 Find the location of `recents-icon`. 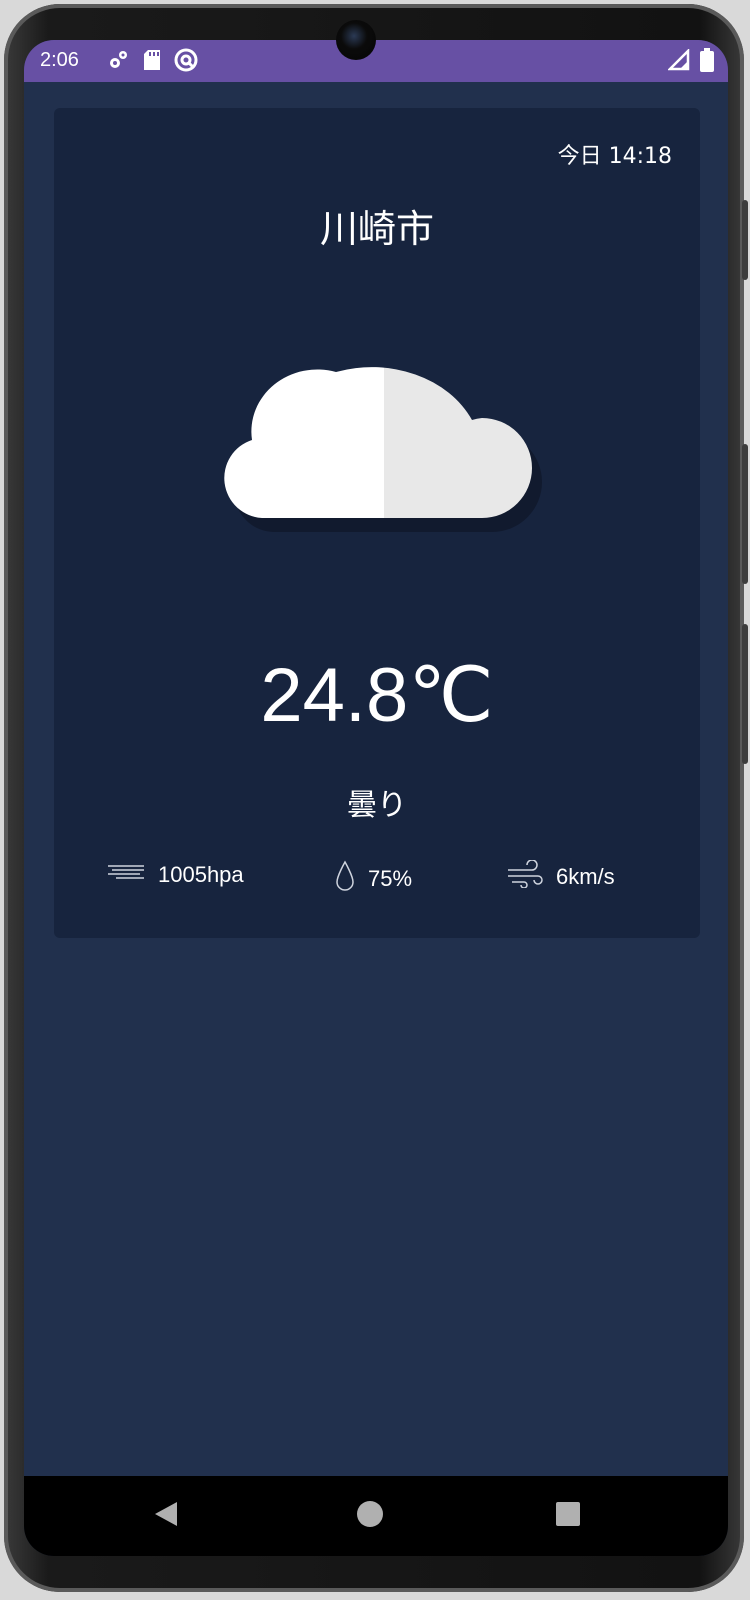

recents-icon is located at coordinates (568, 1516).